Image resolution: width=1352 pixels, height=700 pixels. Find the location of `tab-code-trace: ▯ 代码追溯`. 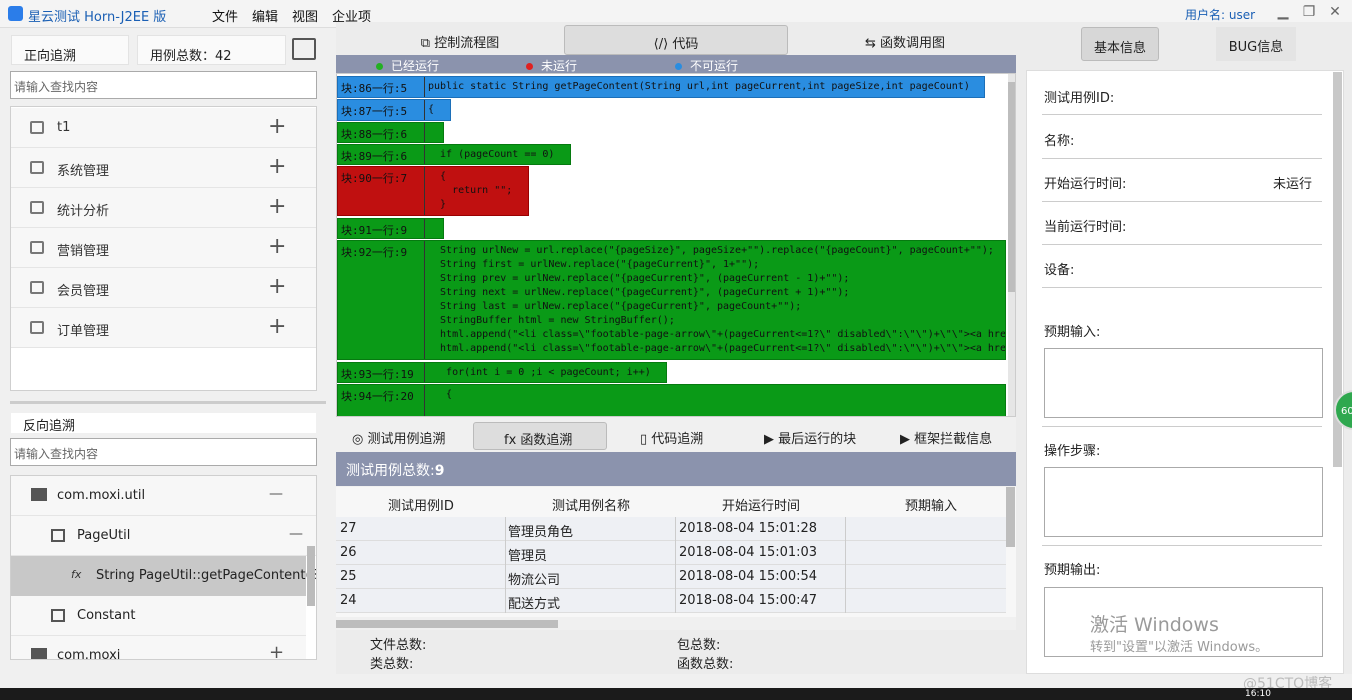

tab-code-trace: ▯ 代码追溯 is located at coordinates (671, 436).